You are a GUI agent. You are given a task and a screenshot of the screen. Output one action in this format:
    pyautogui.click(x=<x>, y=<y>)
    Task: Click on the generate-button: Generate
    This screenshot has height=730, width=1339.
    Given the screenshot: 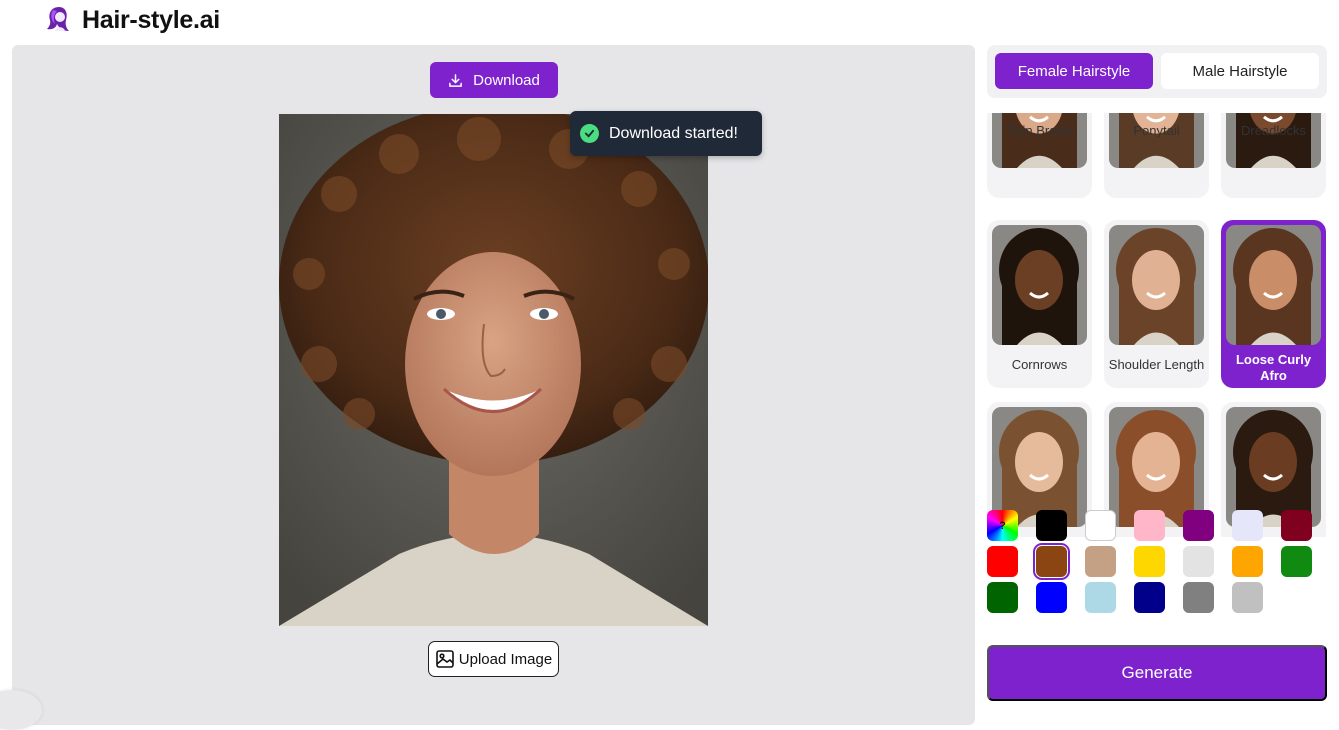 What is the action you would take?
    pyautogui.click(x=1157, y=673)
    